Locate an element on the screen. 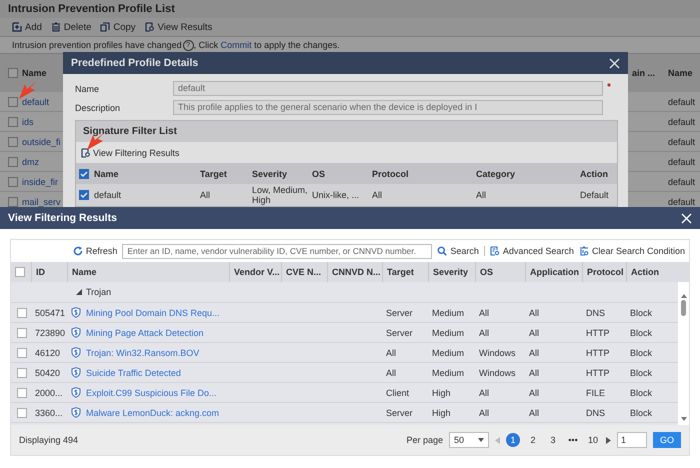  next-page-icon is located at coordinates (608, 440).